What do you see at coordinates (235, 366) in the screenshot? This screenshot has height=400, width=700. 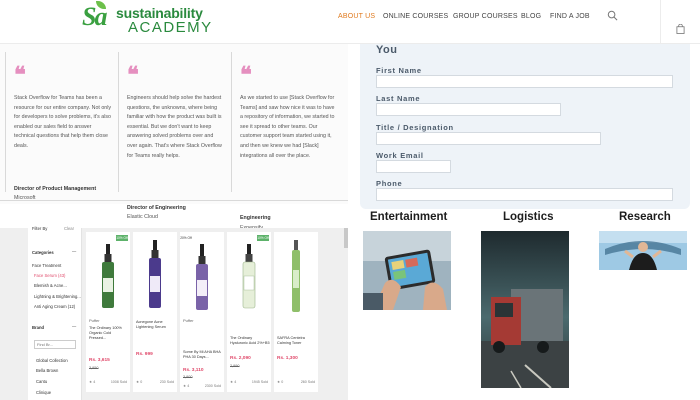 I see `product-old-price: 2,990` at bounding box center [235, 366].